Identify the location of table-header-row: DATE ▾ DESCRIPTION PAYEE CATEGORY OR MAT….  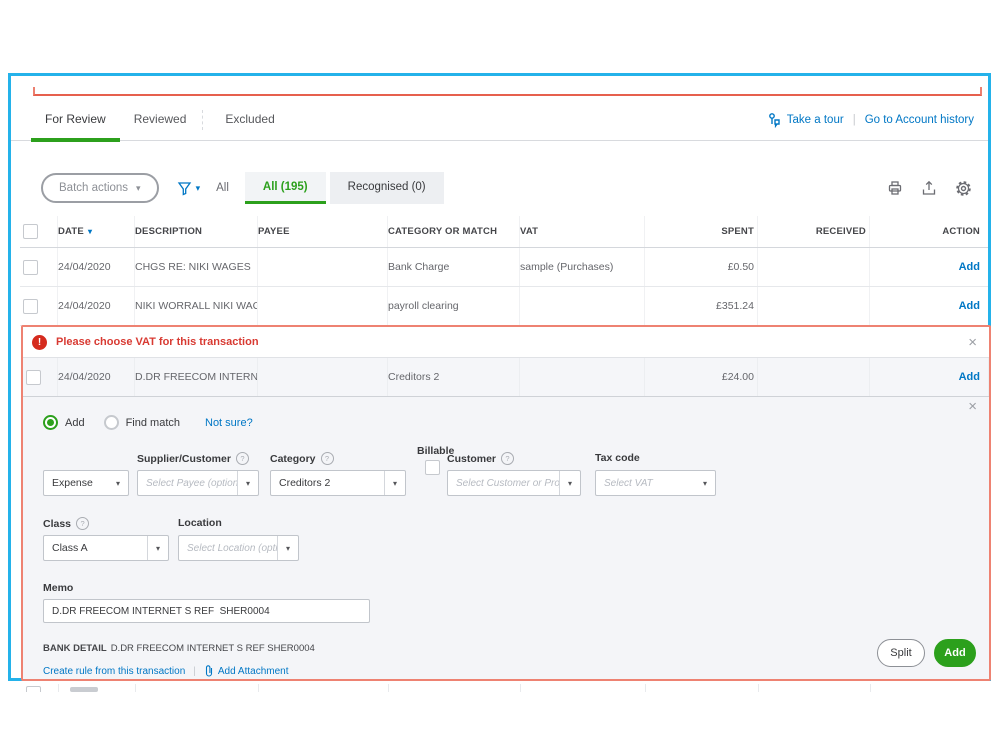
(504, 232).